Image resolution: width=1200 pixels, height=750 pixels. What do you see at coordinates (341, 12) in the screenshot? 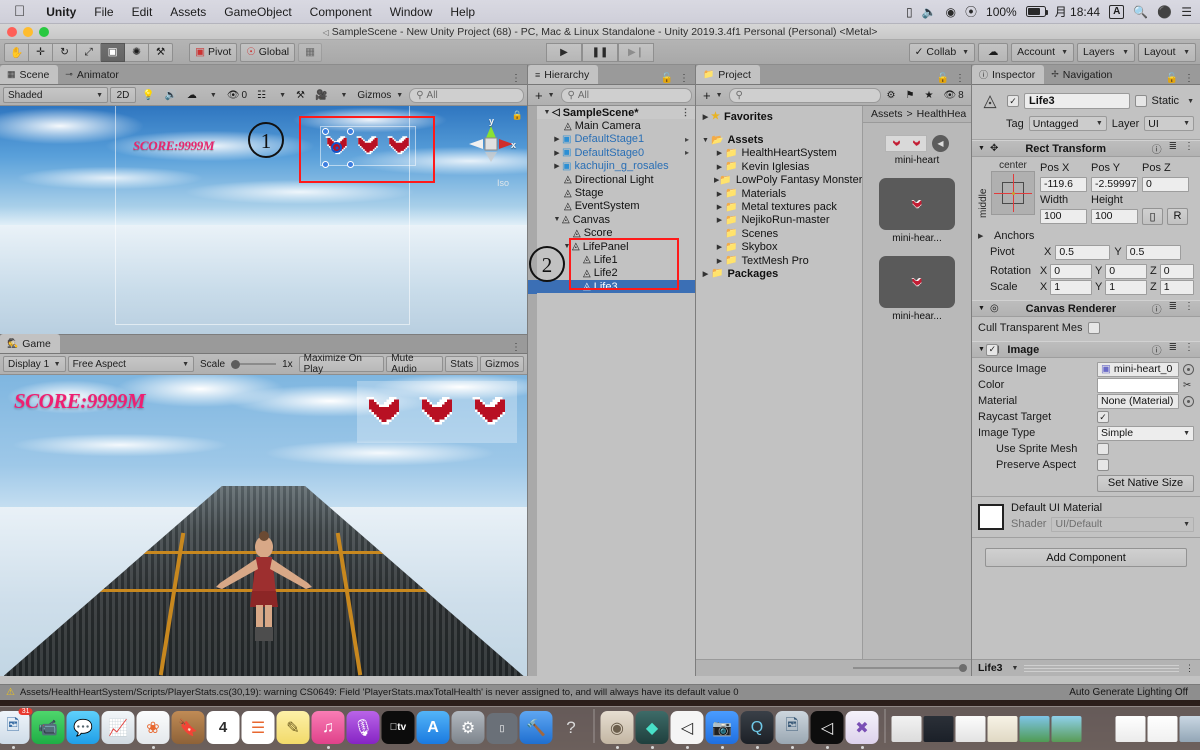
I see `menu-component: Component` at bounding box center [341, 12].